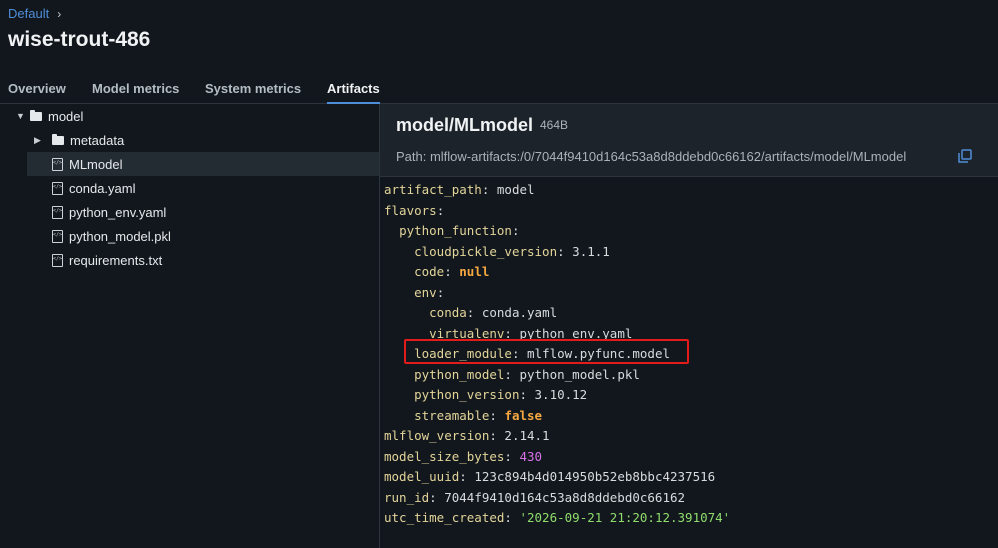  Describe the element at coordinates (21, 116) in the screenshot. I see `caret-down-icon: ▼` at that location.